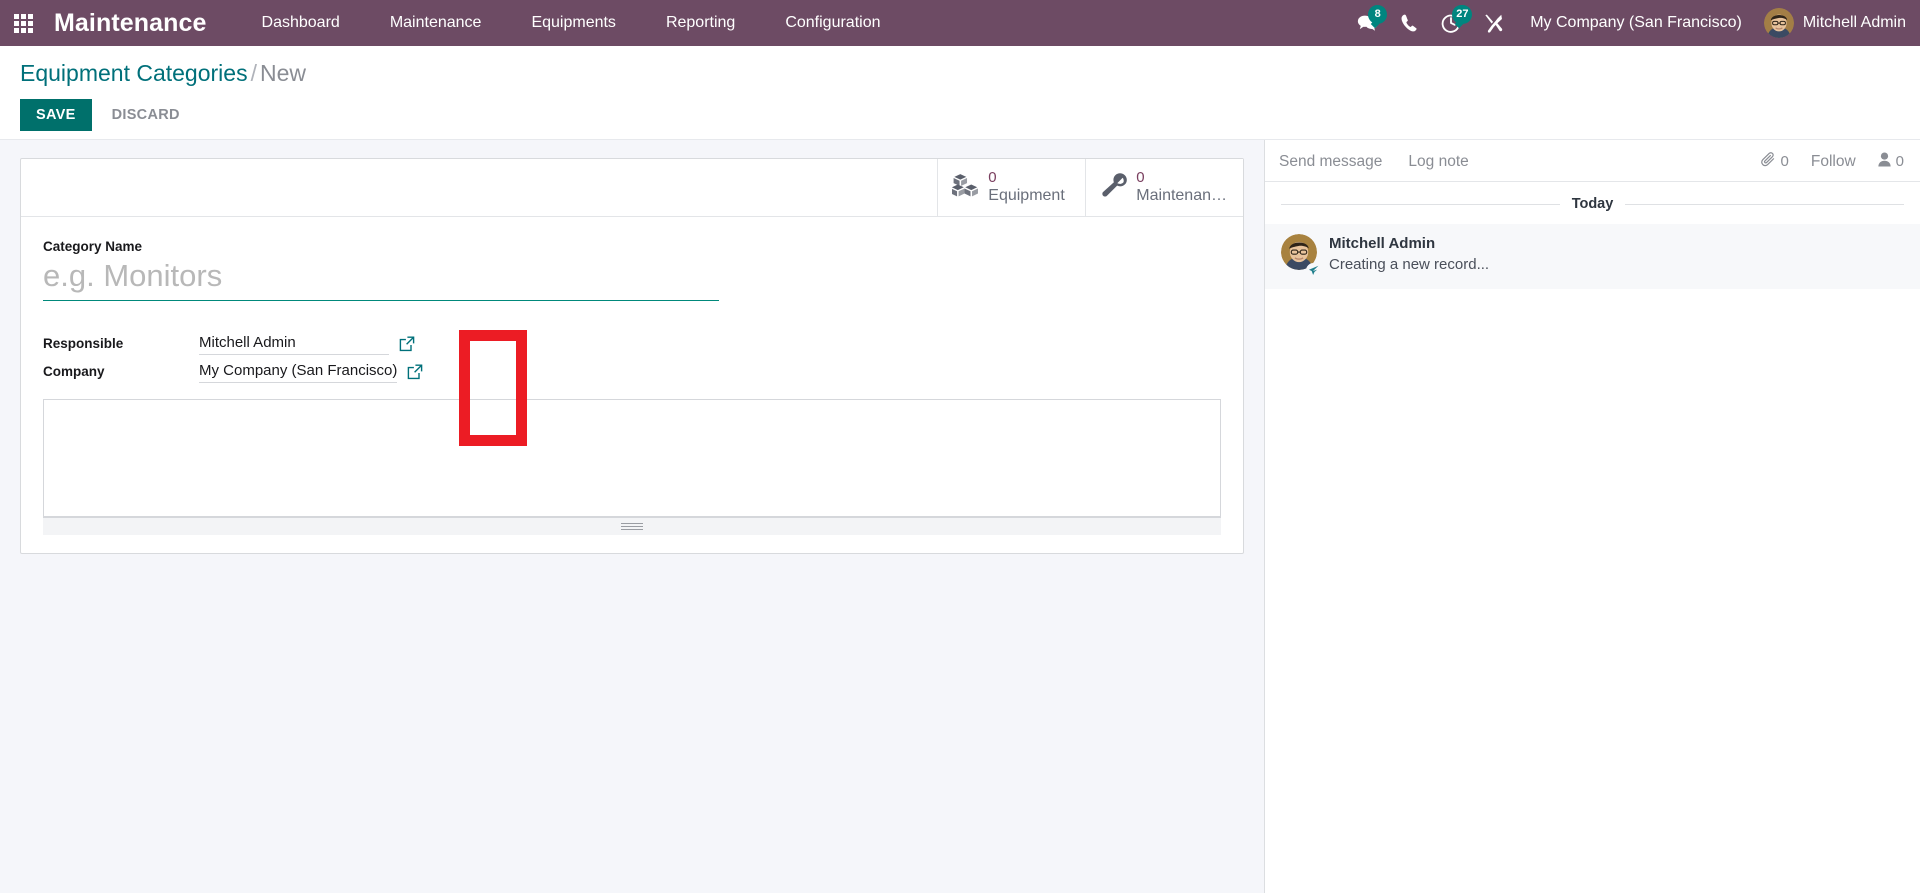 The width and height of the screenshot is (1920, 893). What do you see at coordinates (965, 187) in the screenshot?
I see `boxes-icon` at bounding box center [965, 187].